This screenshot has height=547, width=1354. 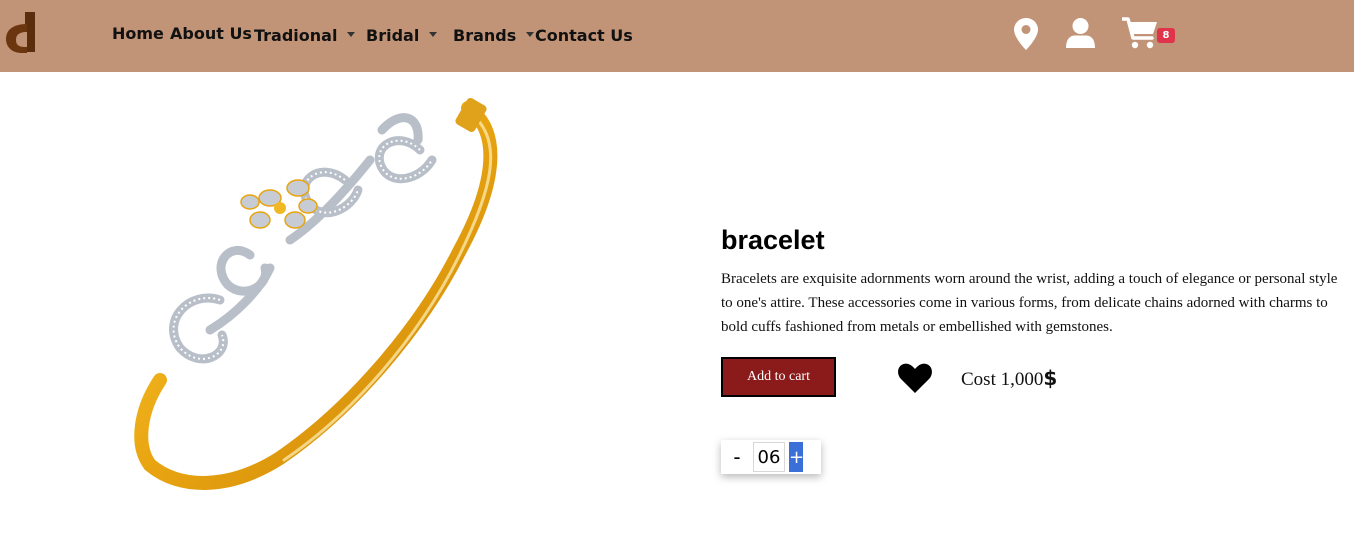 What do you see at coordinates (915, 378) in the screenshot?
I see `heart-icon` at bounding box center [915, 378].